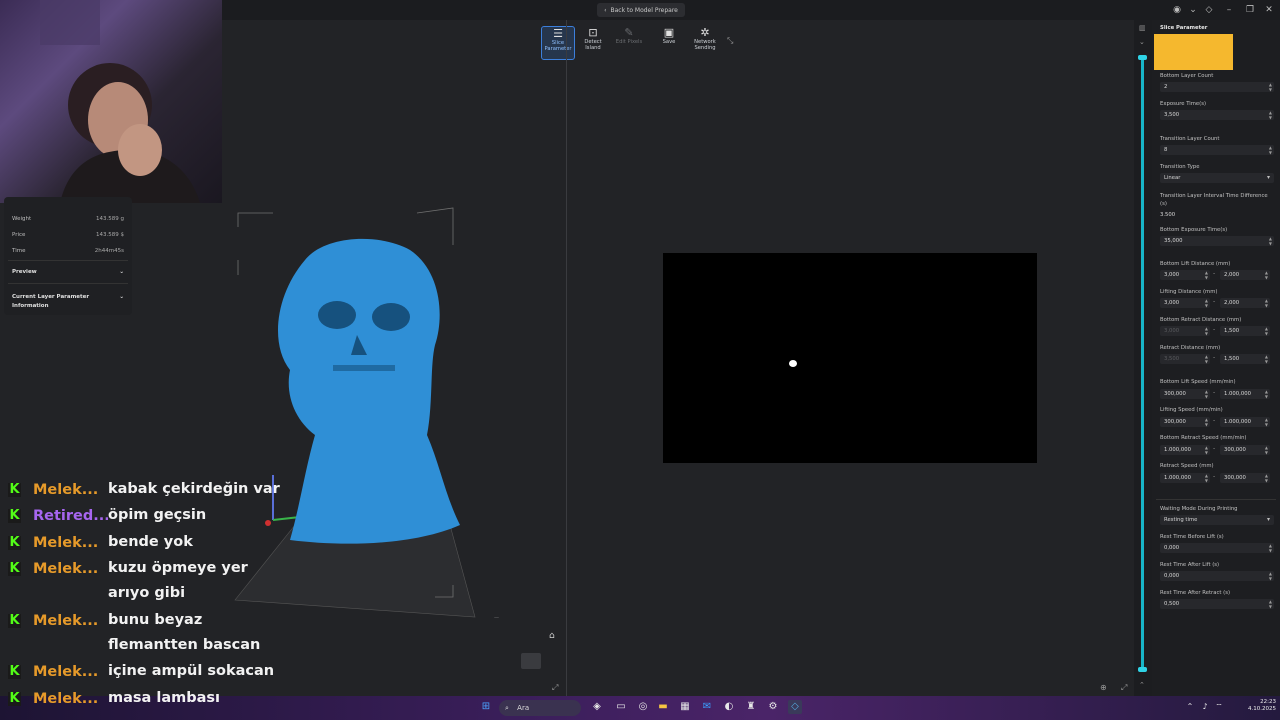  I want to click on chat-message: K Melek... kuzu öpmeye yer arıyo gibi, so click(128, 580).